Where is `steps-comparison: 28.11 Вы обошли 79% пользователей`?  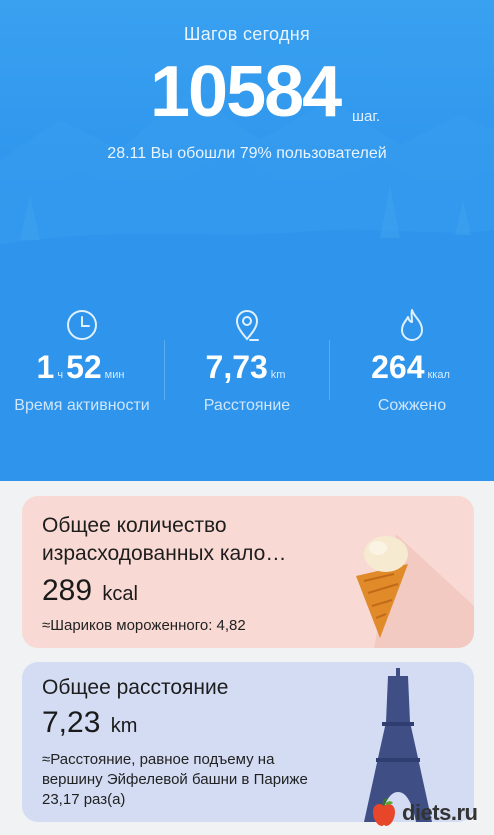 steps-comparison: 28.11 Вы обошли 79% пользователей is located at coordinates (247, 153).